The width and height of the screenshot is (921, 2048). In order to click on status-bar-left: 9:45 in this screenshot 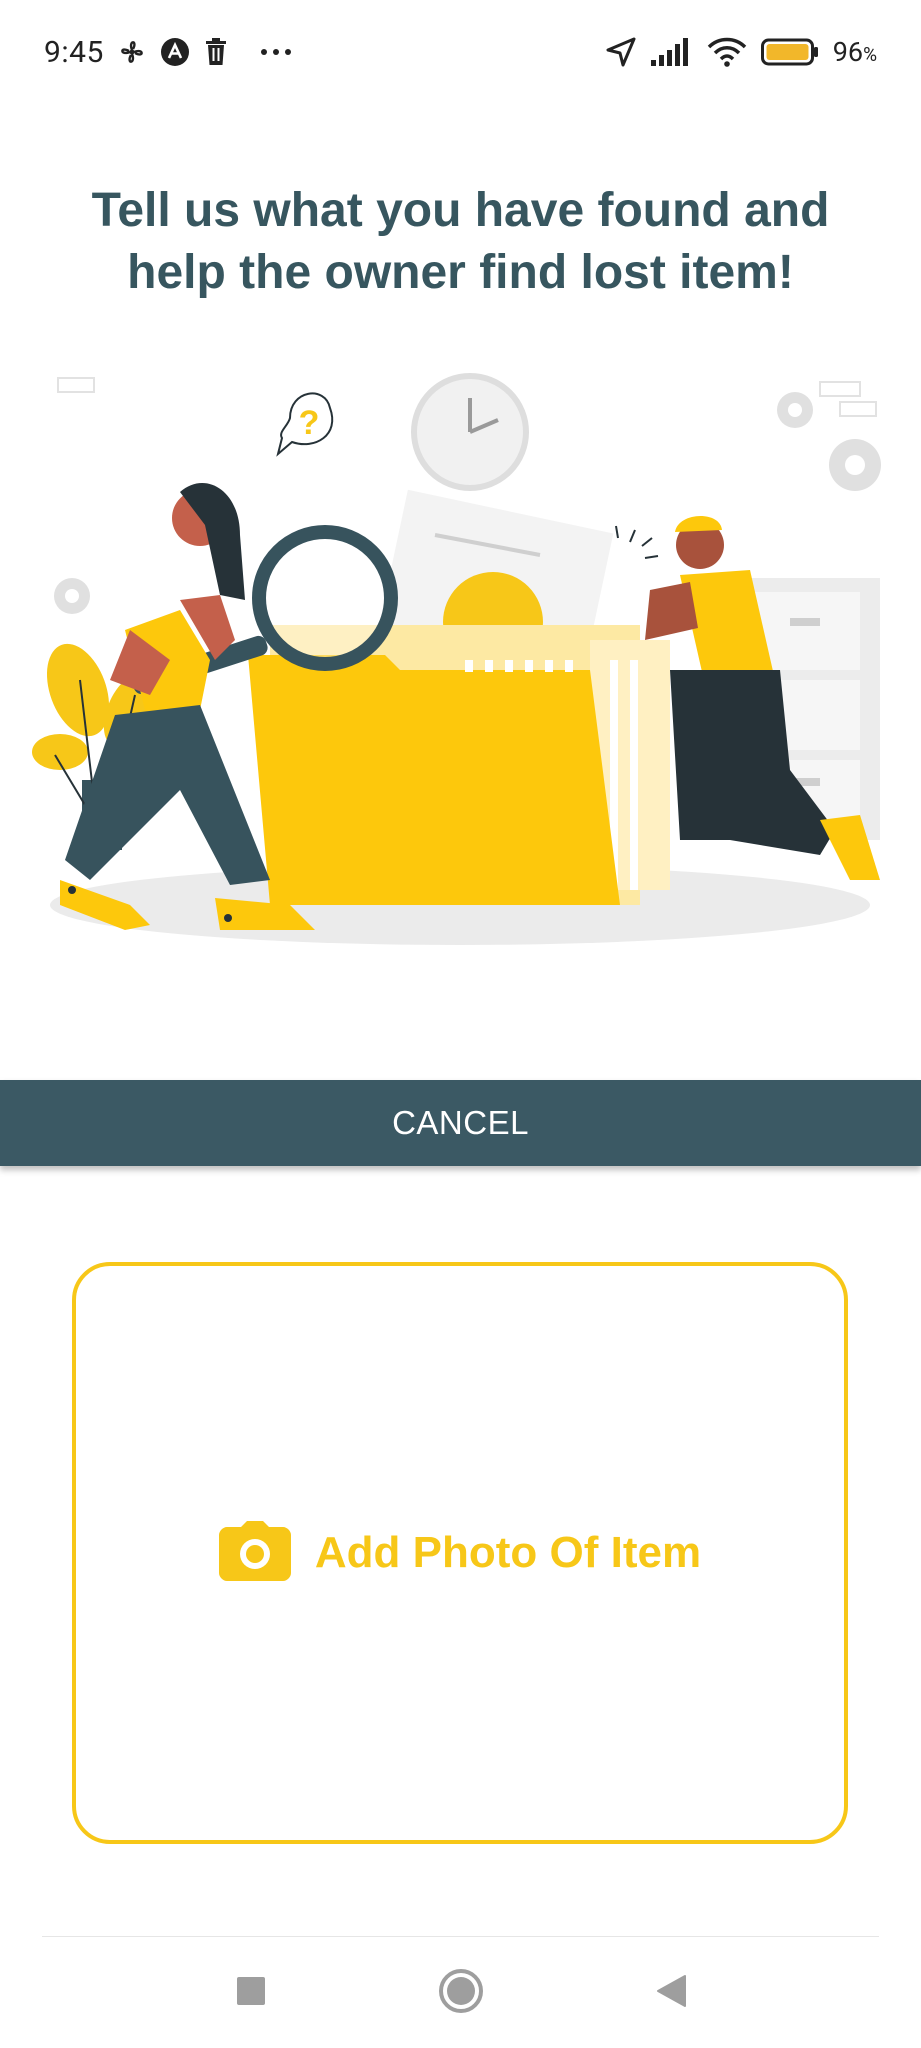, I will do `click(168, 52)`.